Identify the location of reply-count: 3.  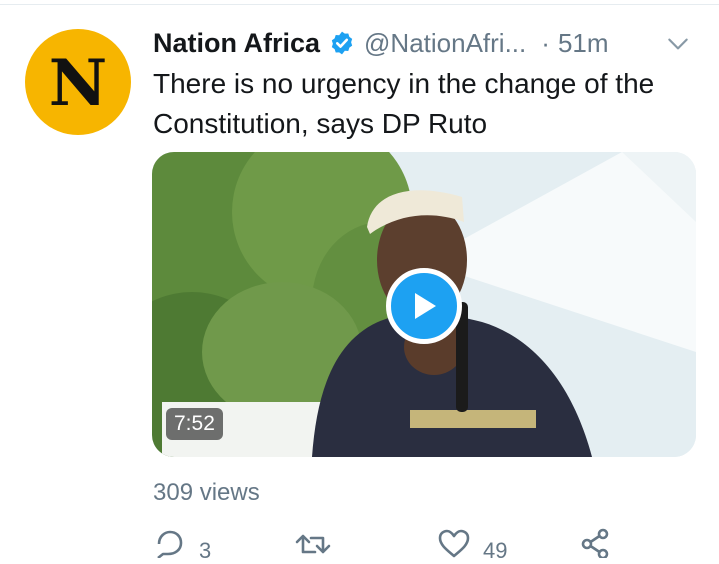
(205, 550).